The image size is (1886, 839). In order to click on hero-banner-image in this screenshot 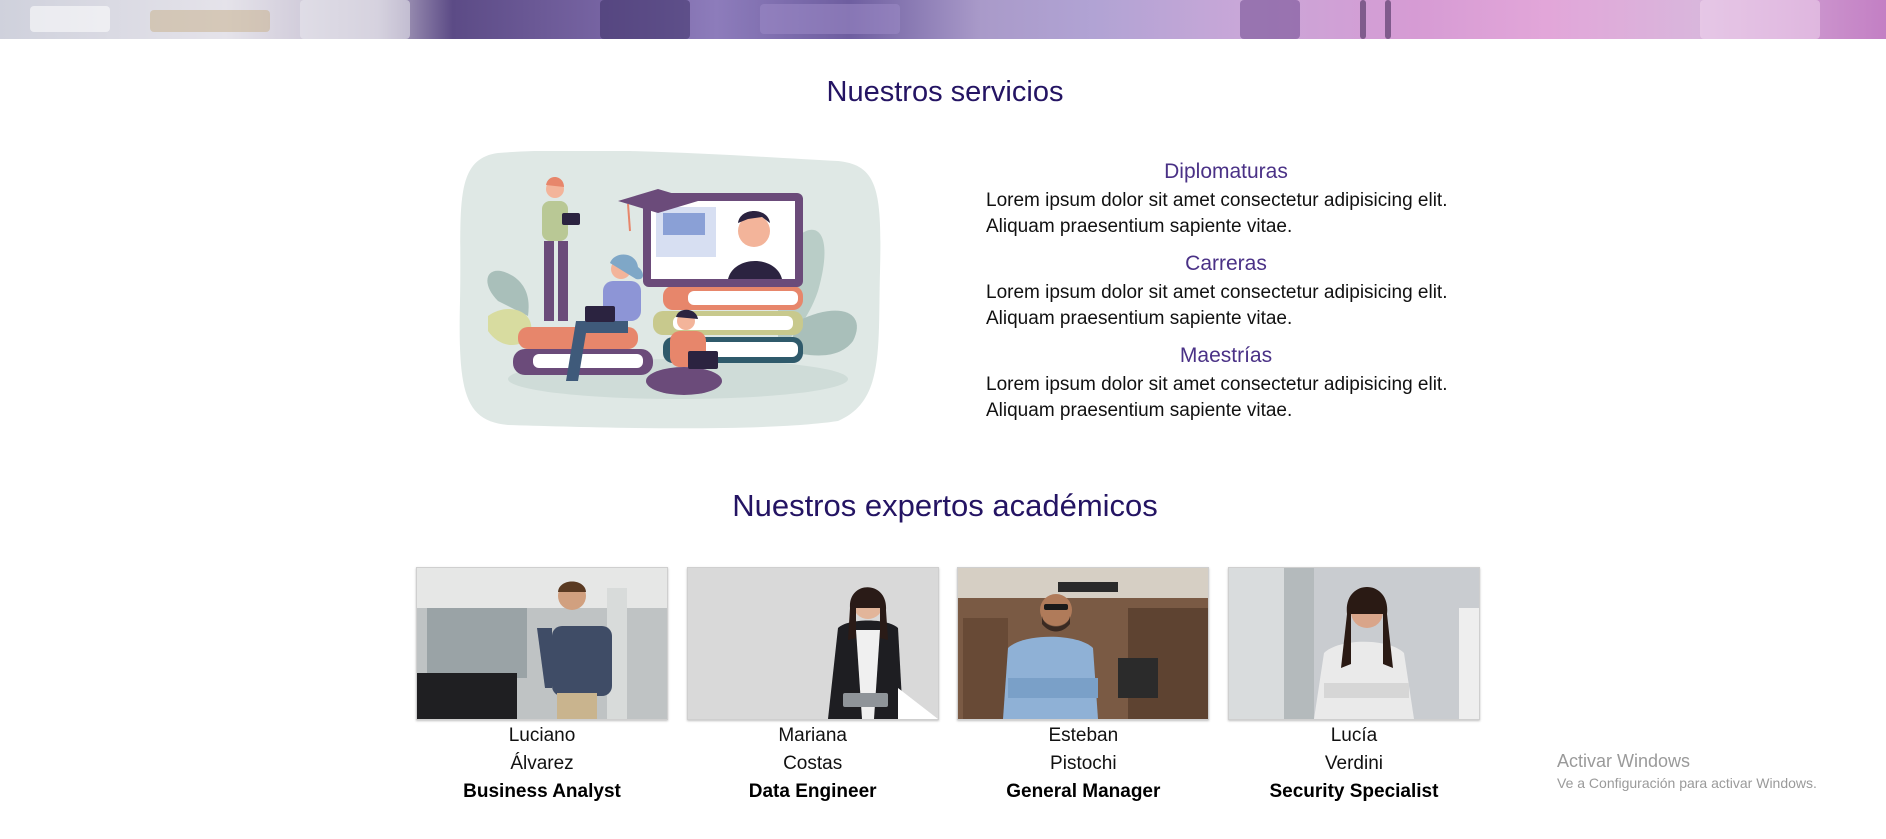, I will do `click(943, 19)`.